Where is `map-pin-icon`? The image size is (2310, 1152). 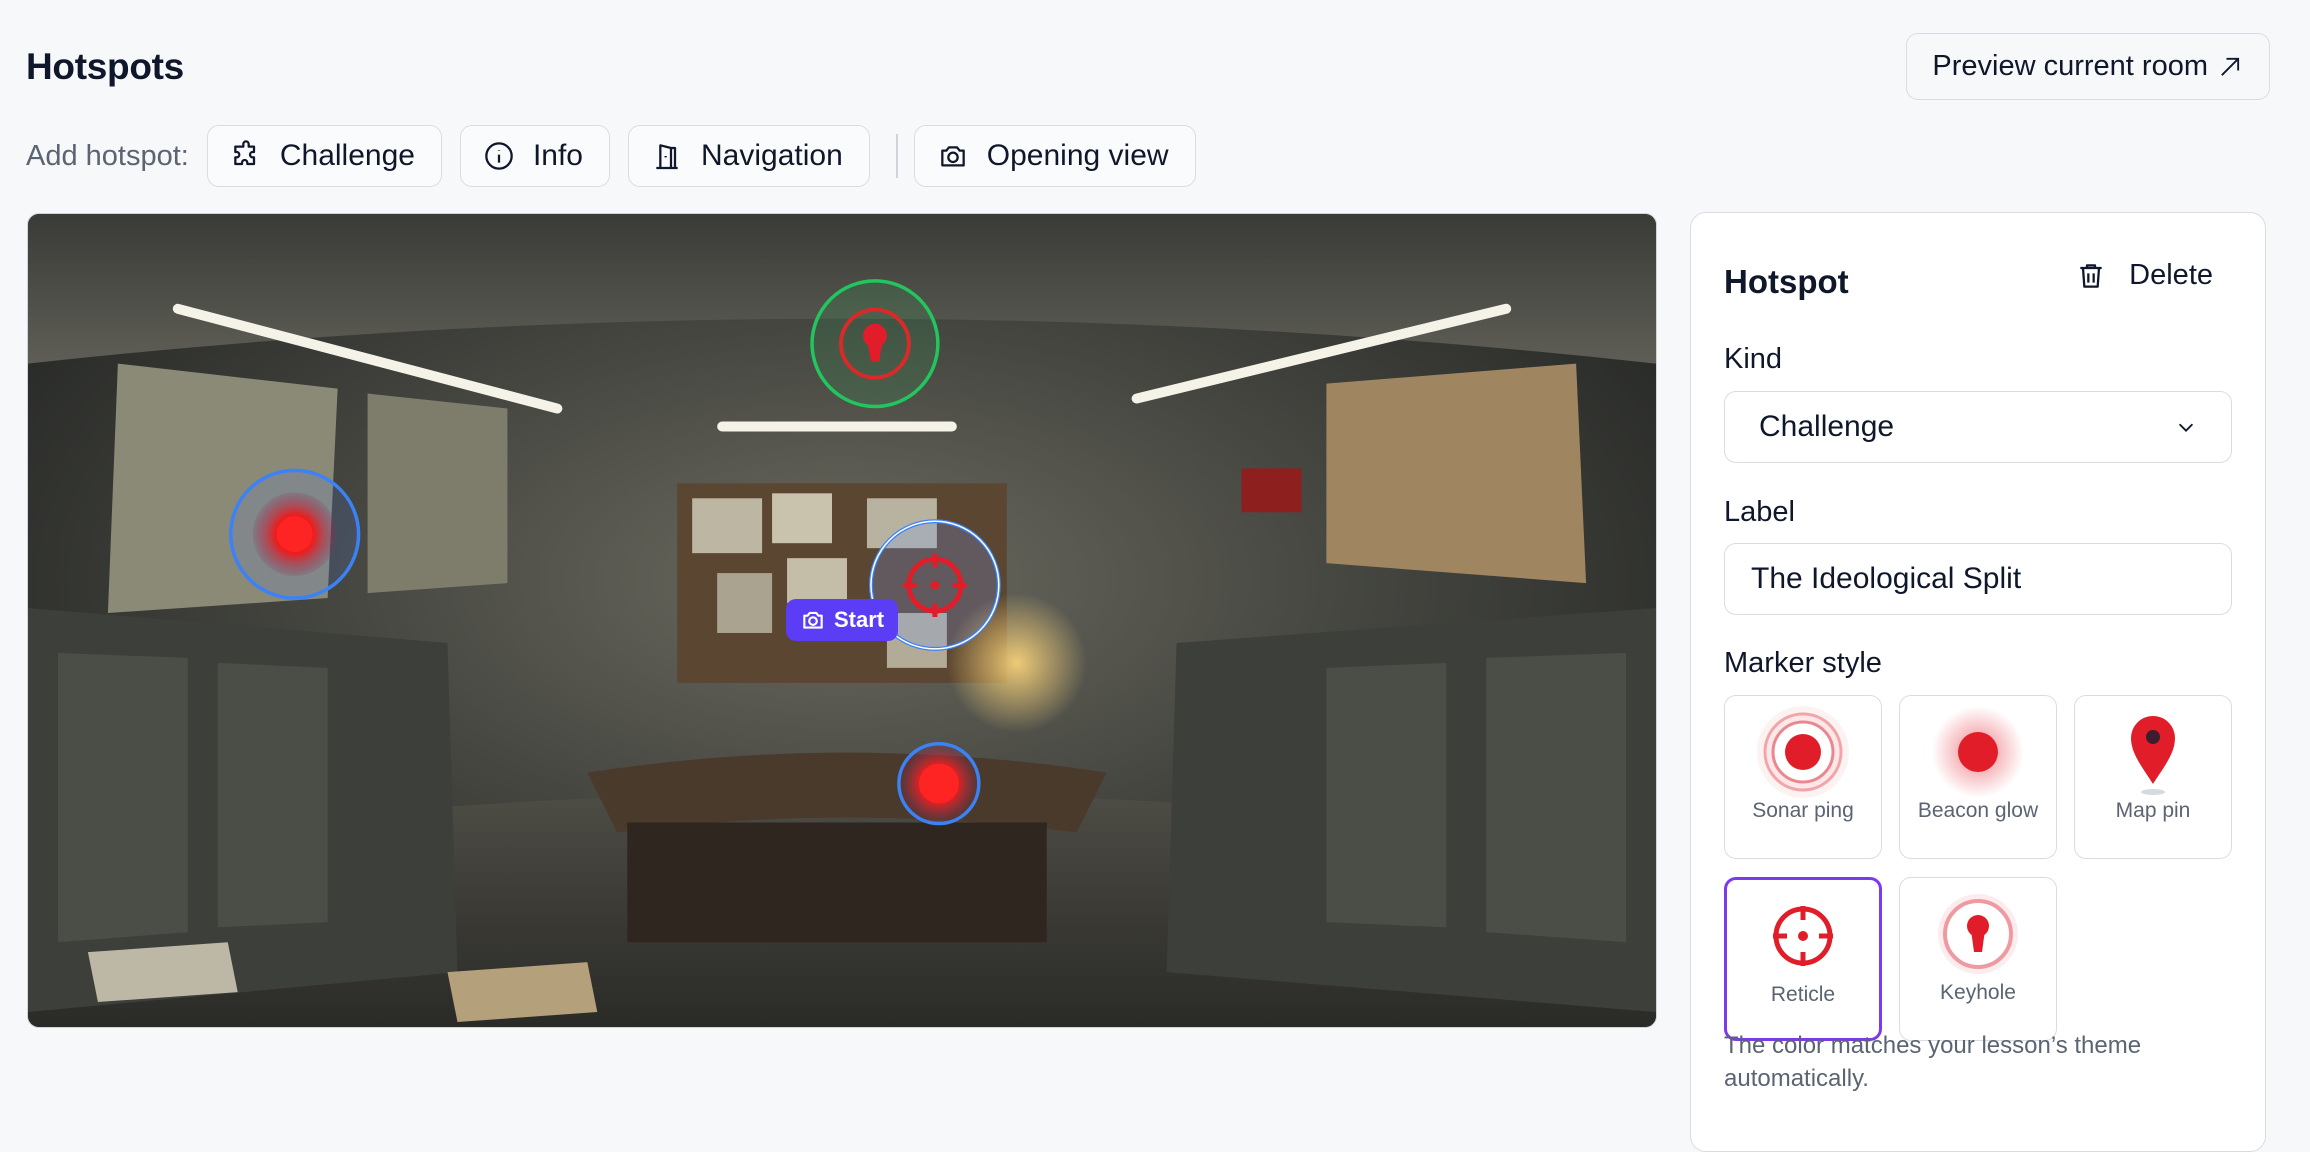 map-pin-icon is located at coordinates (2153, 755).